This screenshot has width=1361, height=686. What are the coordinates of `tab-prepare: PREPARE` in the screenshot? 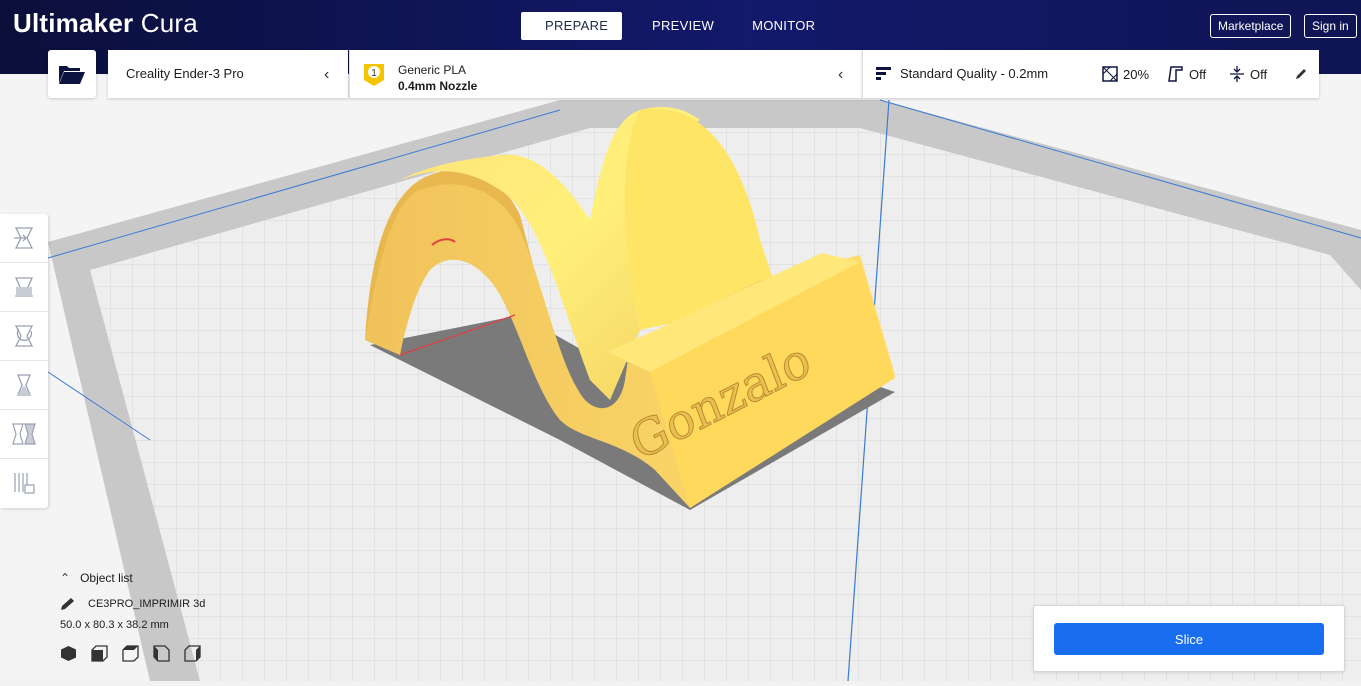 It's located at (571, 26).